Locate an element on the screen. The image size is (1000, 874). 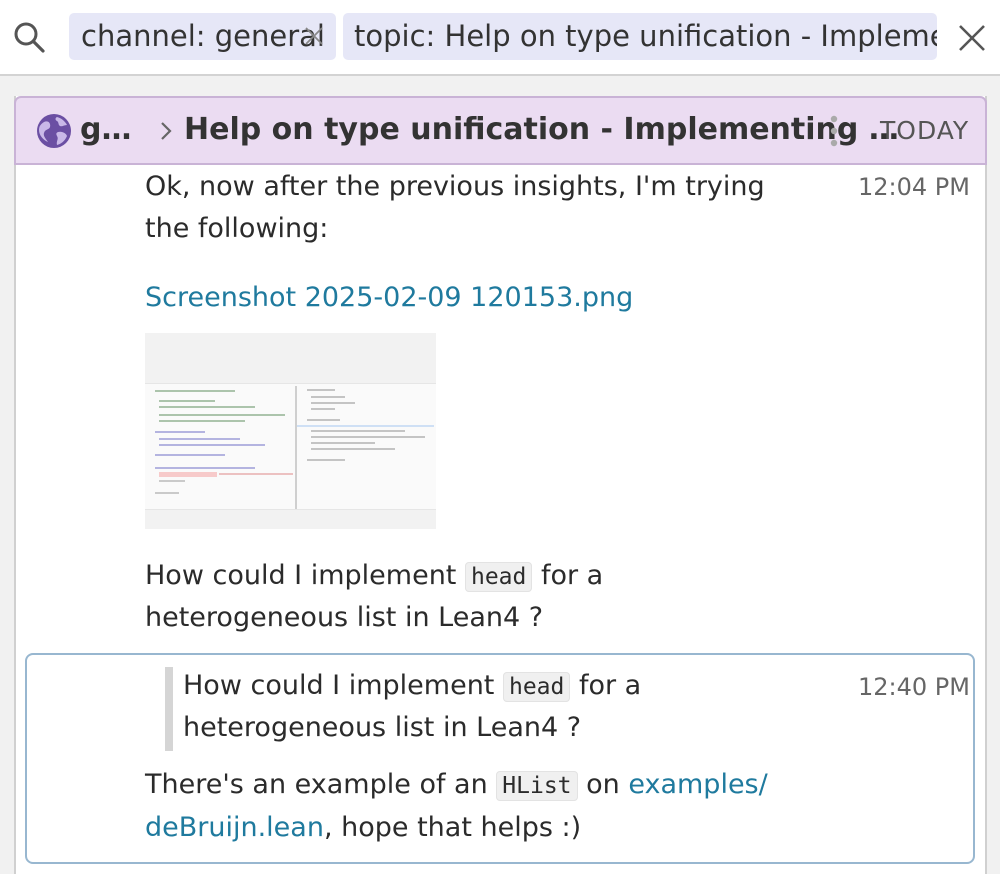
globe-icon is located at coordinates (54, 131).